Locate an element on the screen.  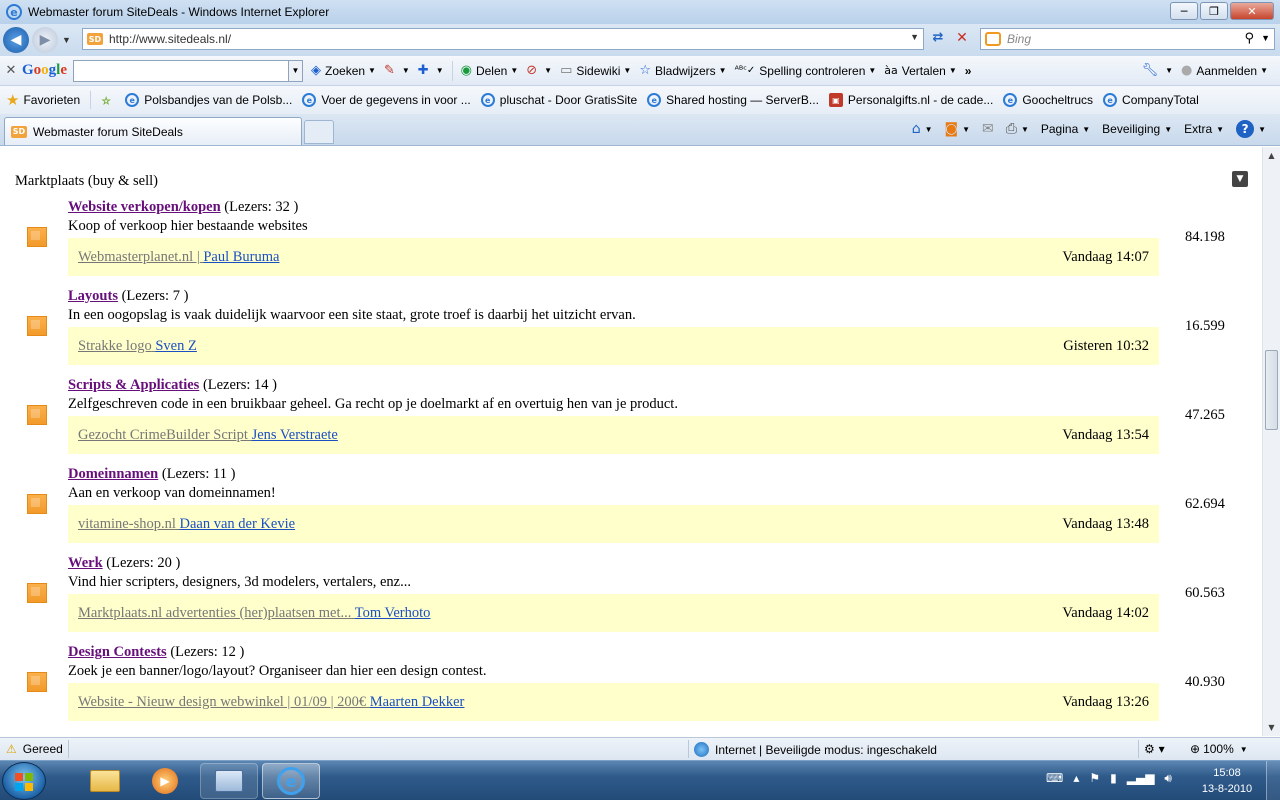
google-search-dropdown-icon: ▼ is located at coordinates (295, 70).